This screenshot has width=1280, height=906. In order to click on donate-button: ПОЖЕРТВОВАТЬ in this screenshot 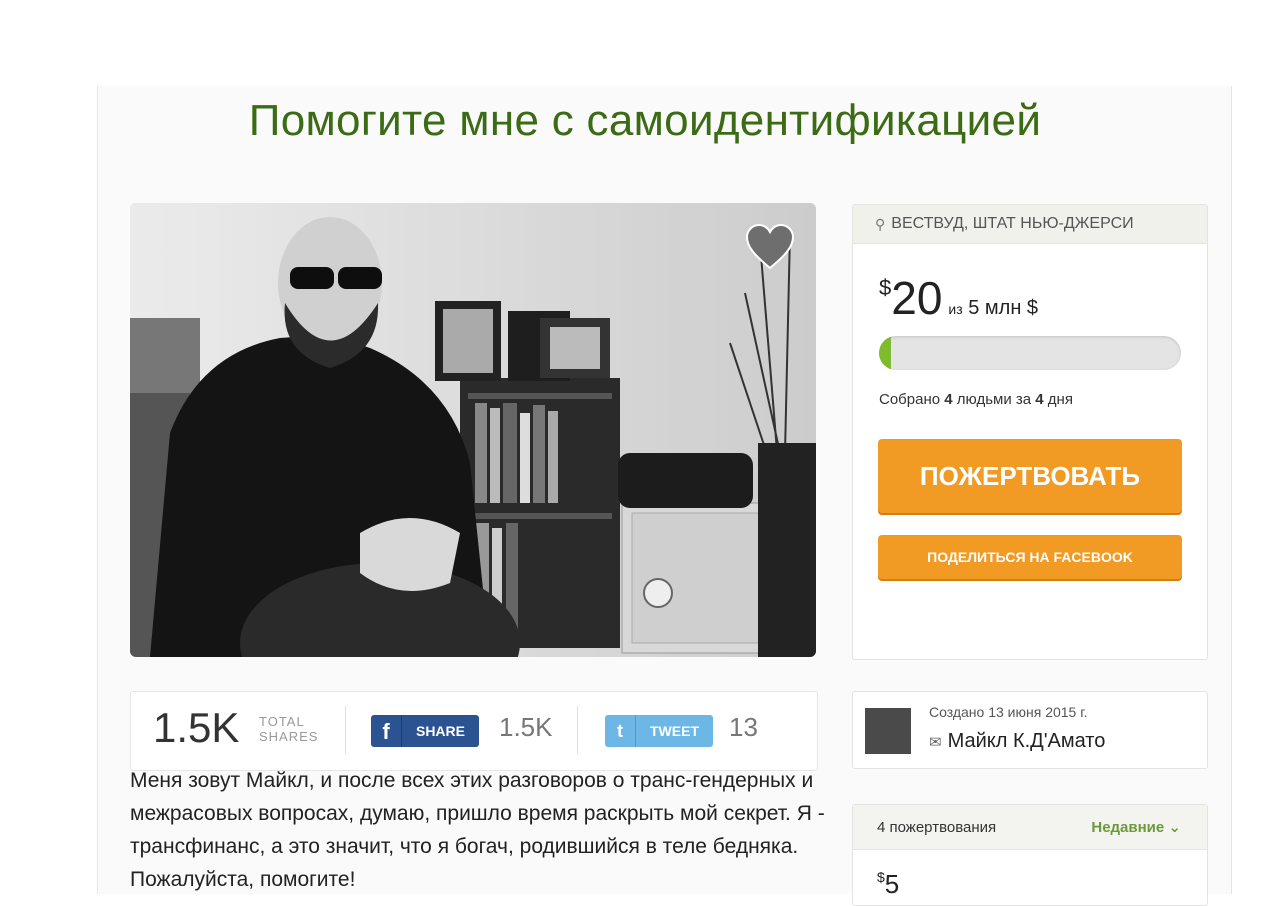, I will do `click(1030, 476)`.